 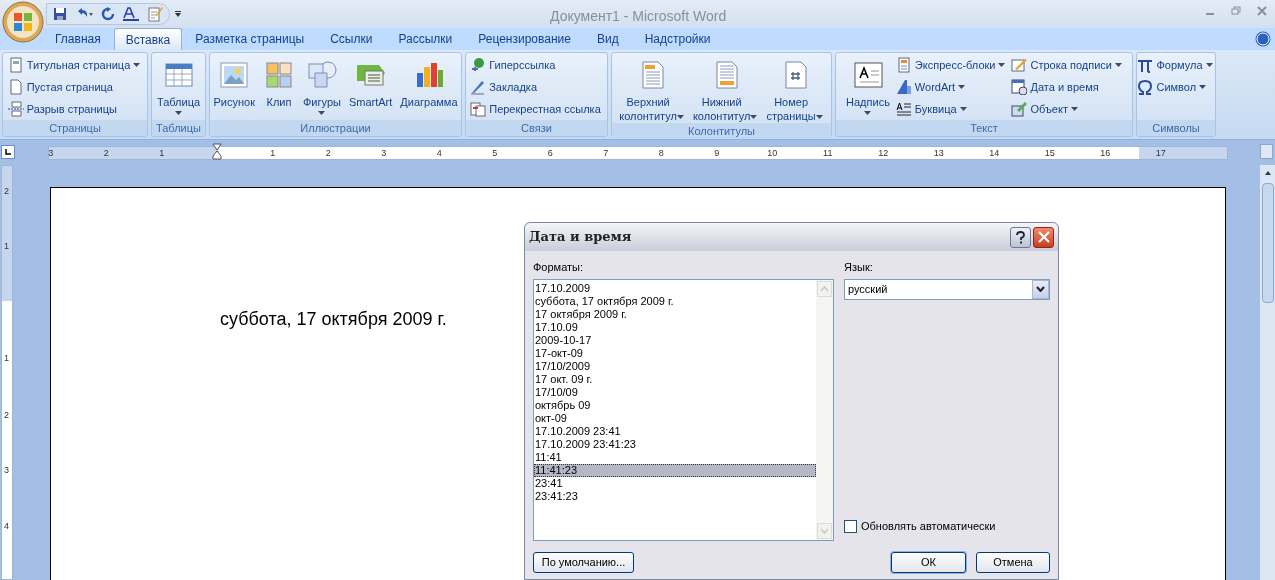 What do you see at coordinates (675, 301) in the screenshot?
I see `format-option: суббота, 17 октября 2009 г.` at bounding box center [675, 301].